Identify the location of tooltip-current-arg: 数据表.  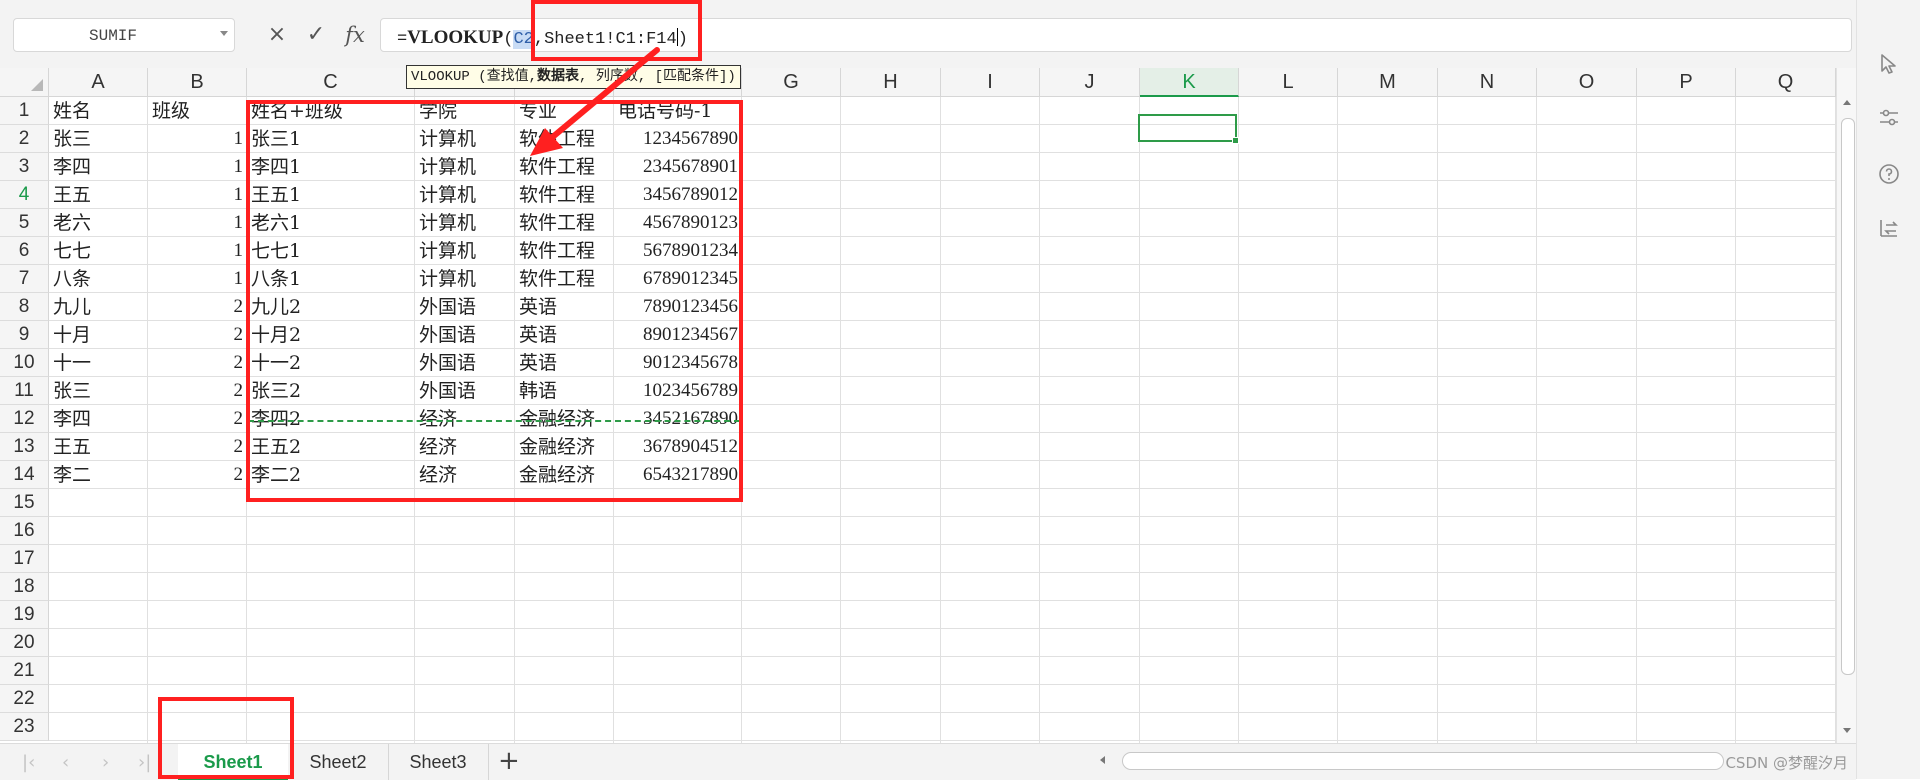
(558, 76).